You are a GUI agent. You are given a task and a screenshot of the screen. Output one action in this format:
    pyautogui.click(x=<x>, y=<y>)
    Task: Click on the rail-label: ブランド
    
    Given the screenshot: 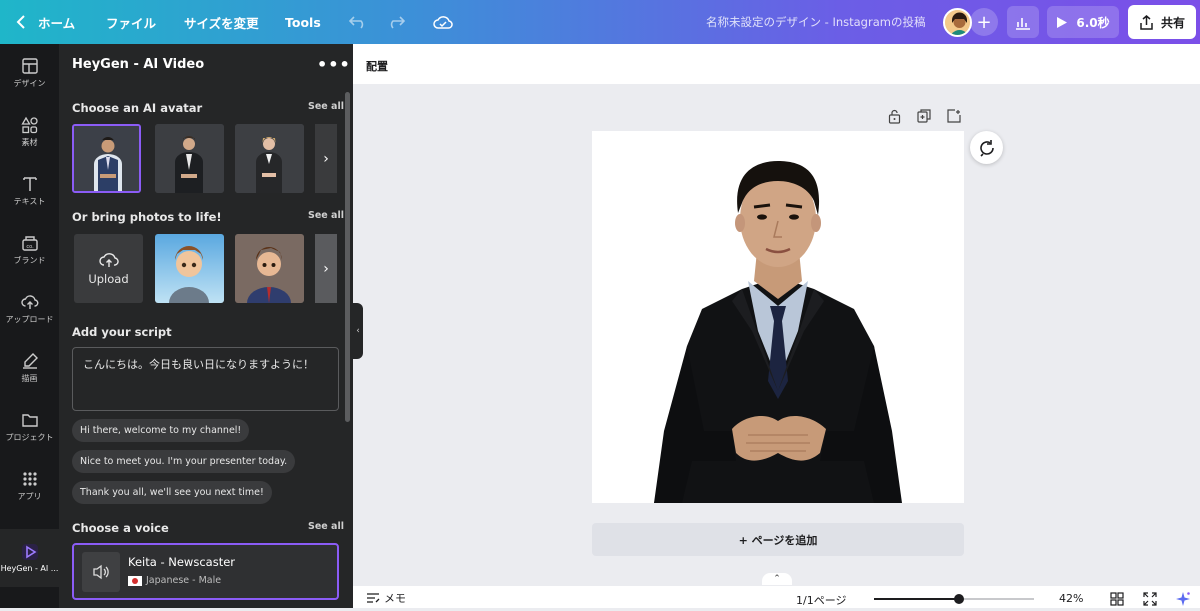 What is the action you would take?
    pyautogui.click(x=29, y=260)
    